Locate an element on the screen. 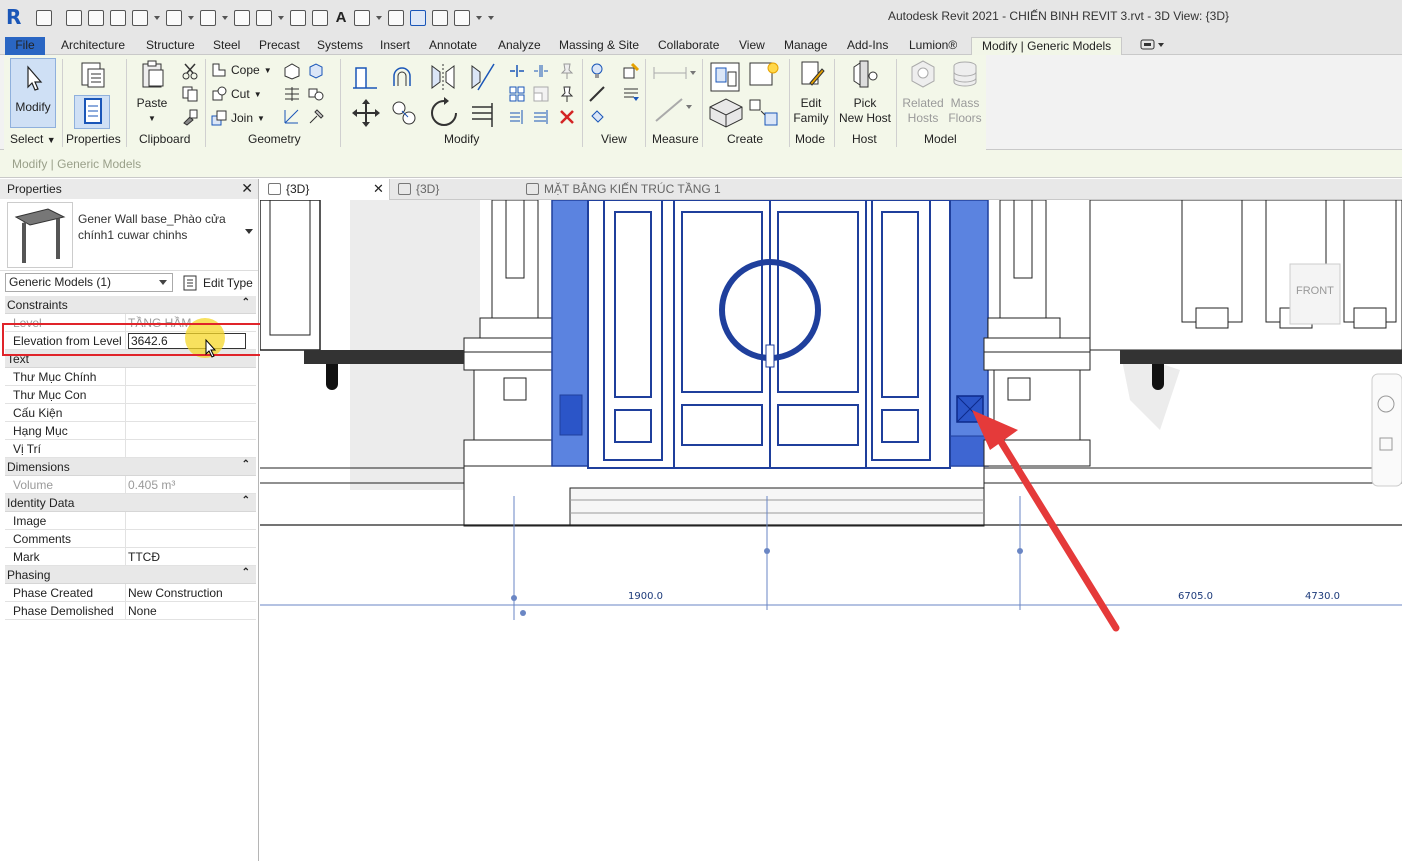 The height and width of the screenshot is (861, 1402). close-icon: ✕ is located at coordinates (247, 188).